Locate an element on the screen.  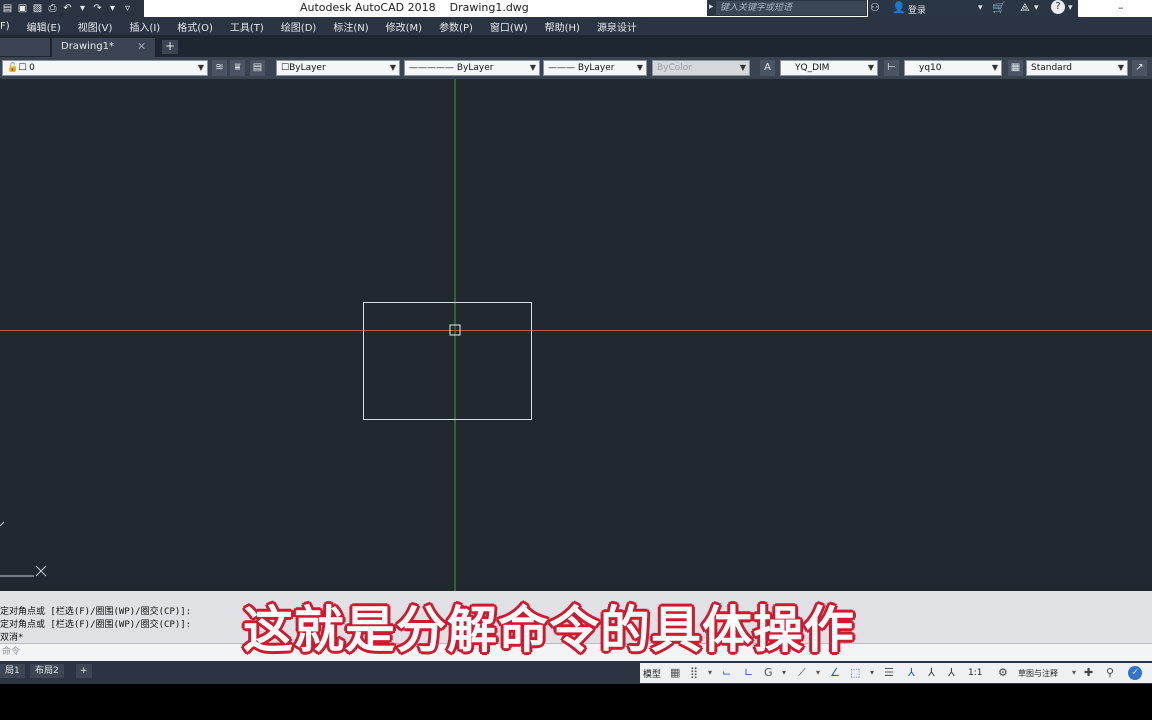
quick-access-toolbar: ▤ ▣ ▧ ⎙ ↶ ▾ ↷ ▾ ▿ is located at coordinates (72, 8).